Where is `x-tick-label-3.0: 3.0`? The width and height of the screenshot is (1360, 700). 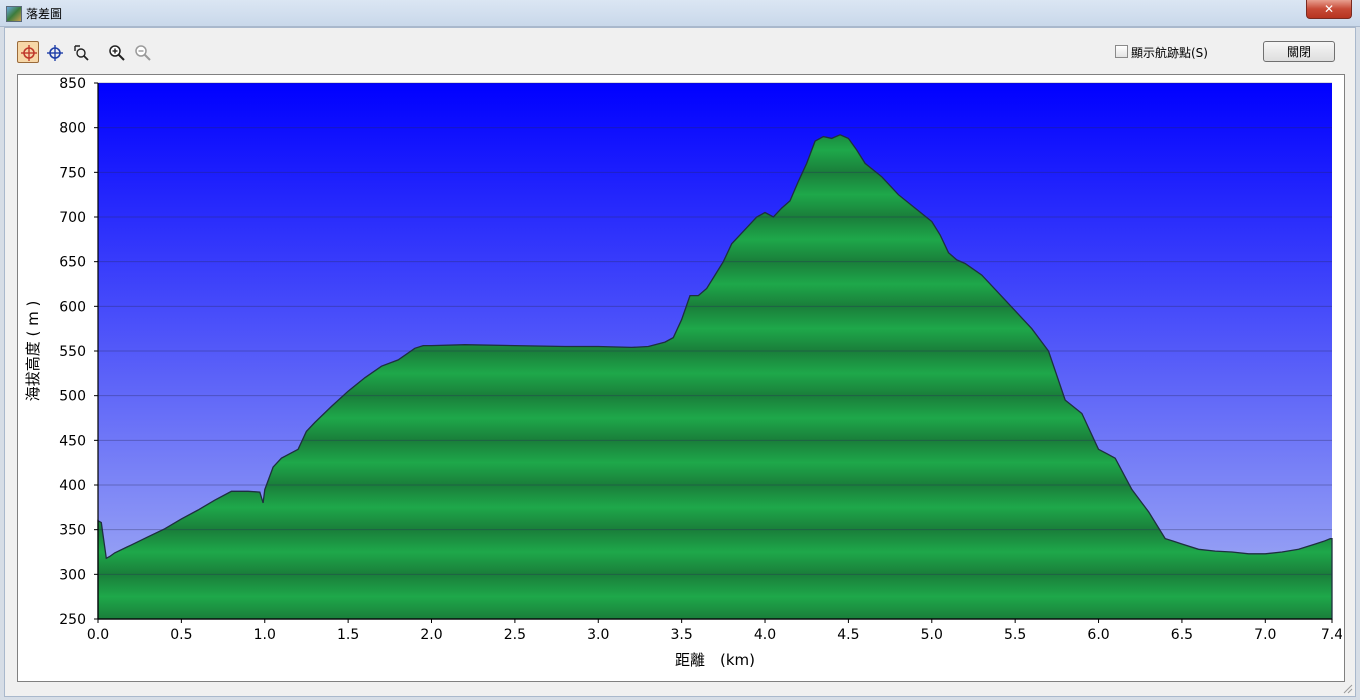
x-tick-label-3.0: 3.0 is located at coordinates (598, 635).